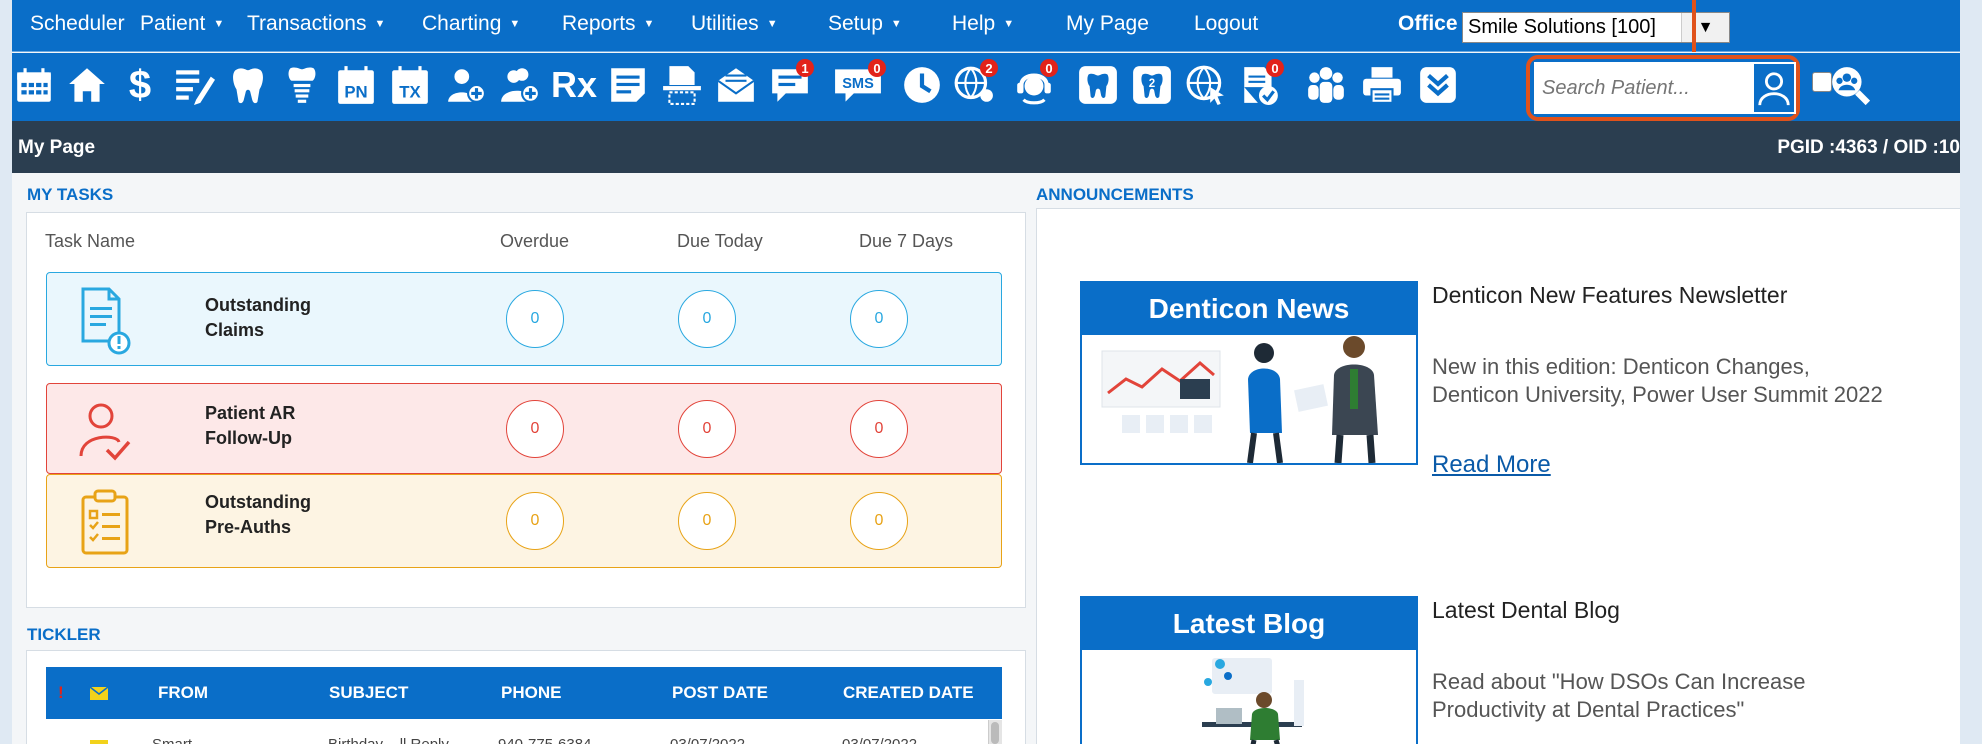  I want to click on blog-illustration, so click(1249, 697).